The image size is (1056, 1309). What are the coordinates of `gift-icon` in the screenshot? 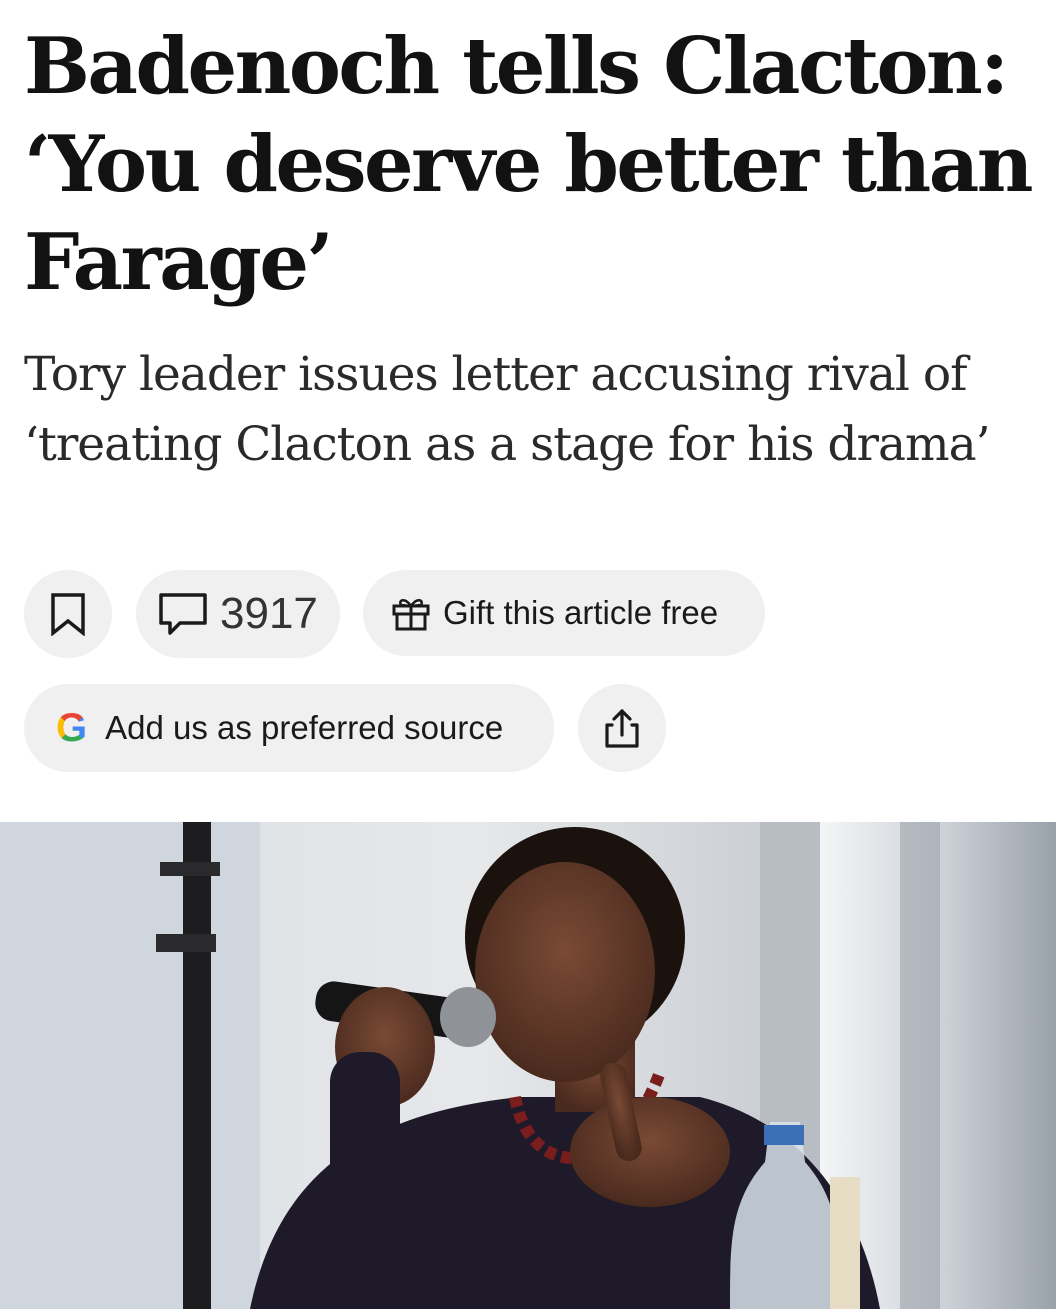 It's located at (411, 615).